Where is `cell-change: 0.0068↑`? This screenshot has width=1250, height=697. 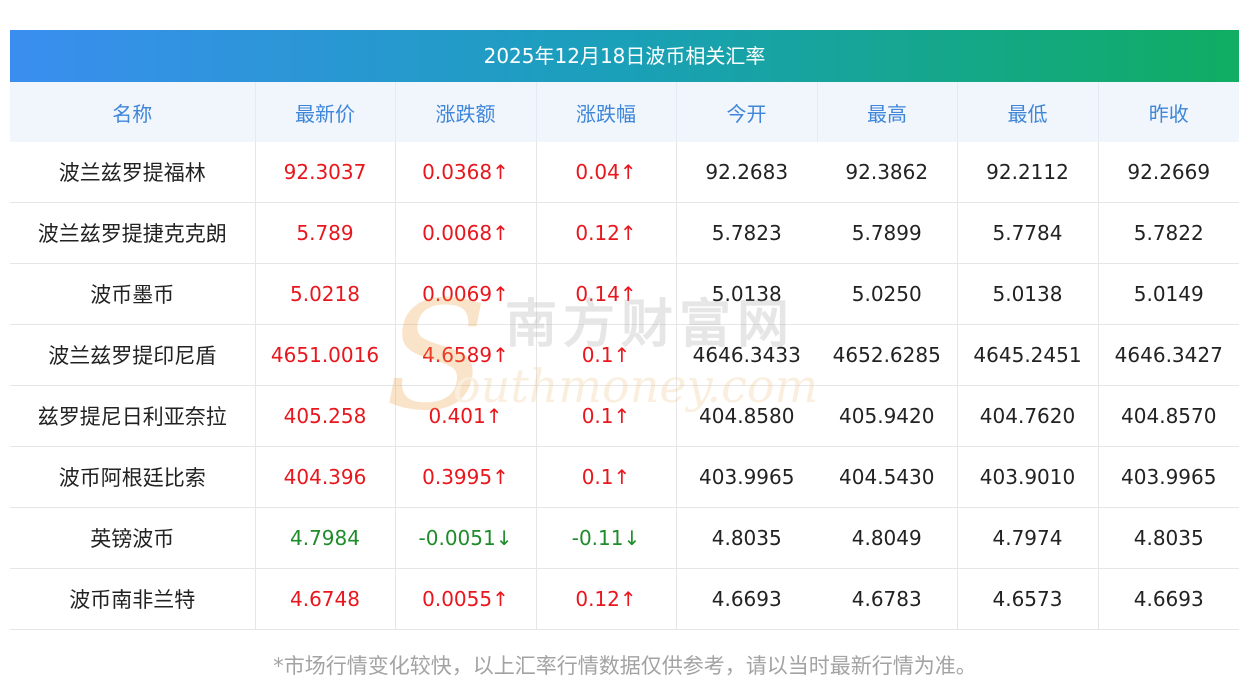 cell-change: 0.0068↑ is located at coordinates (466, 233).